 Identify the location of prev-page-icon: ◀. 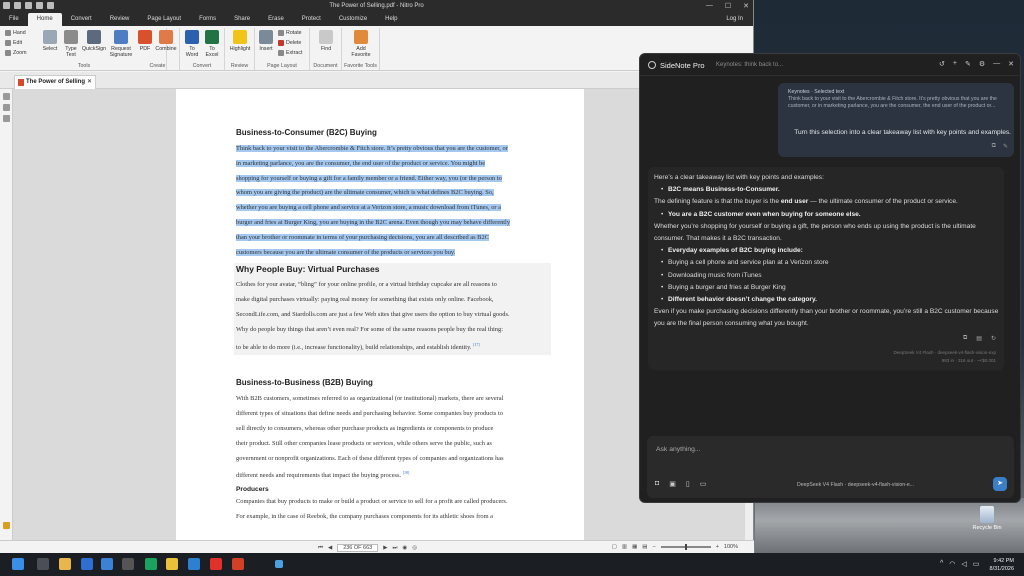
(330, 548).